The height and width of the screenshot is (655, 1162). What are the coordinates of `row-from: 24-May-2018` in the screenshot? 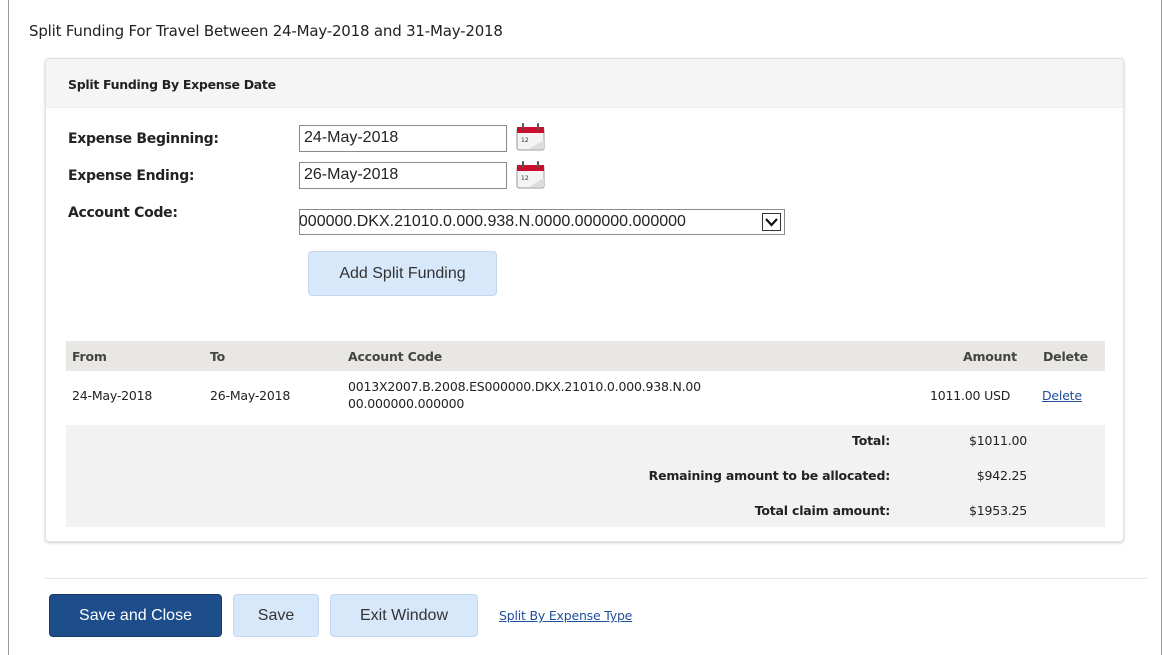 It's located at (112, 395).